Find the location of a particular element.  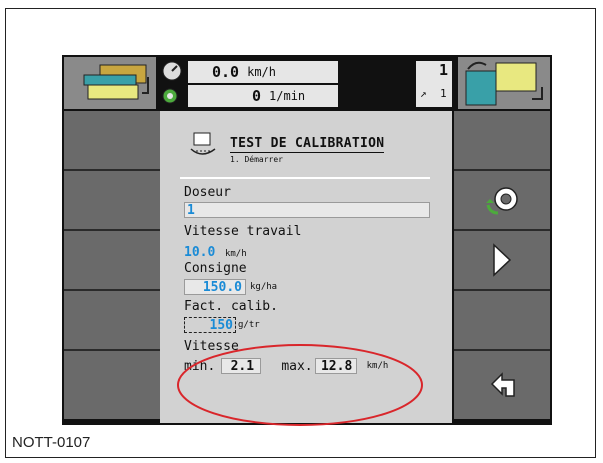

highlight-overlay is located at coordinates (300, 385).